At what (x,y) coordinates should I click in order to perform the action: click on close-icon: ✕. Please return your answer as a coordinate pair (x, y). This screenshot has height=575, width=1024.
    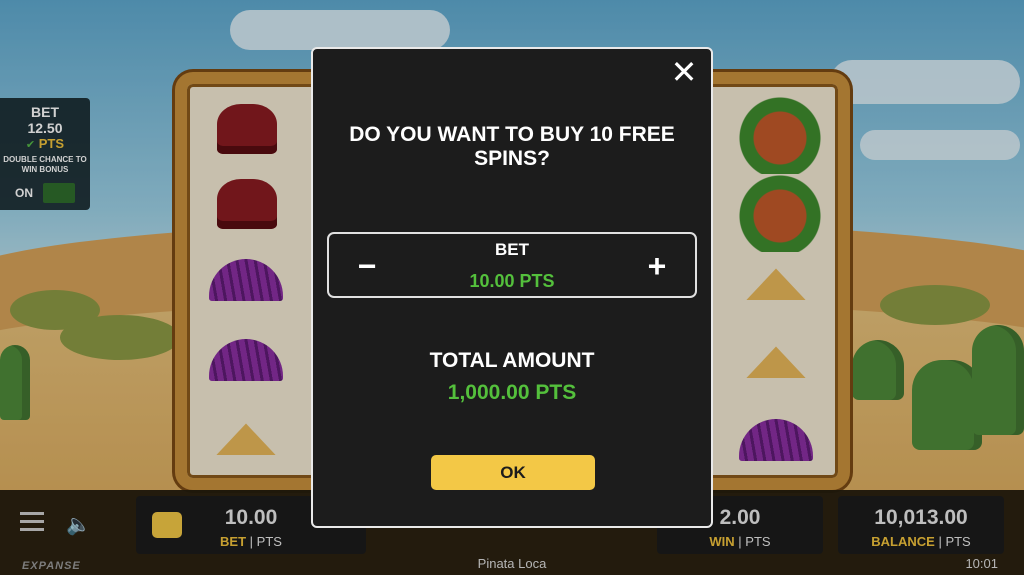
    Looking at the image, I should click on (684, 72).